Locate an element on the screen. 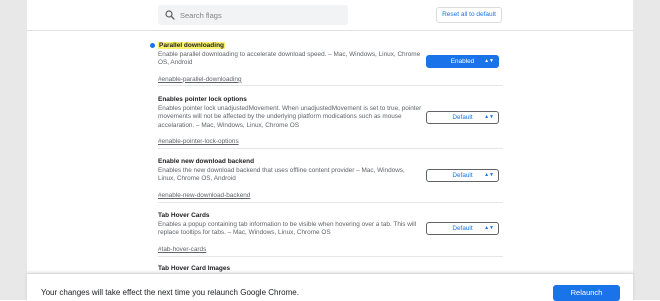 Image resolution: width=660 pixels, height=301 pixels. search-icon is located at coordinates (170, 15).